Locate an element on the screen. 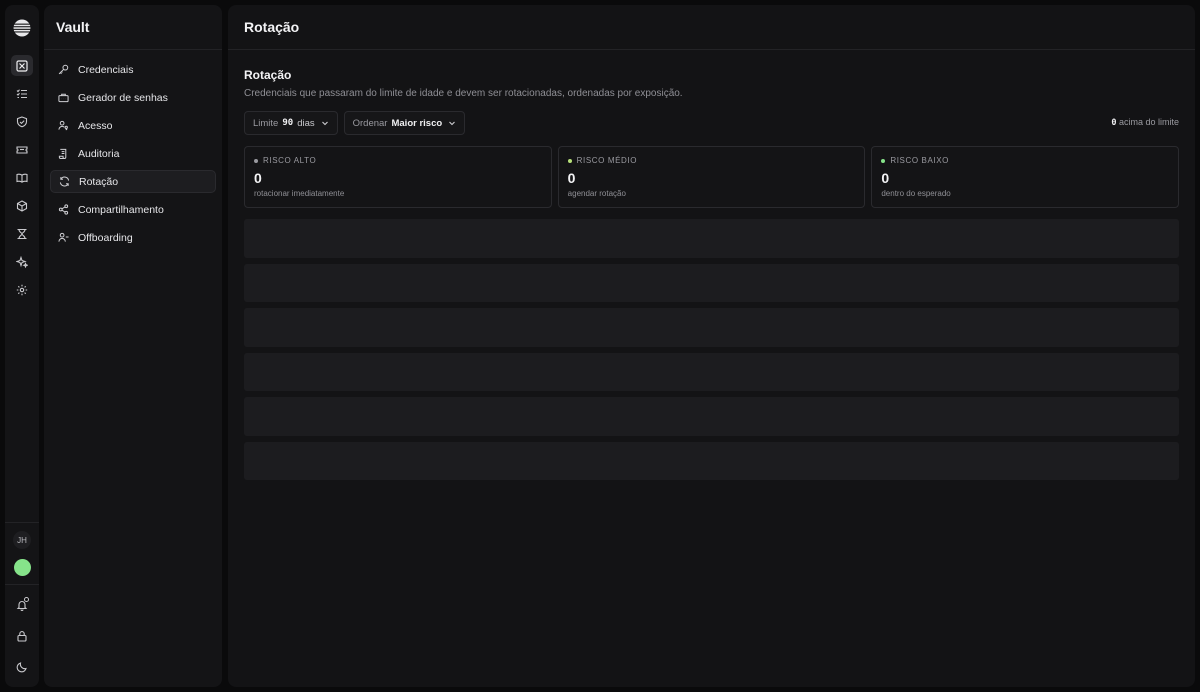 Image resolution: width=1200 pixels, height=692 pixels. card-label-text: RISCO ALTO is located at coordinates (290, 160).